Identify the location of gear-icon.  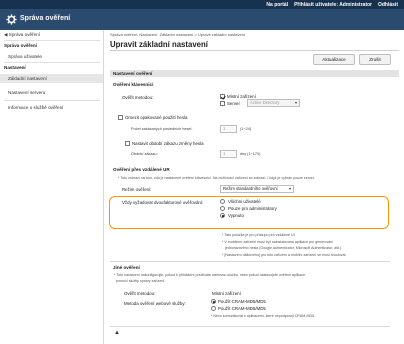
(11, 19).